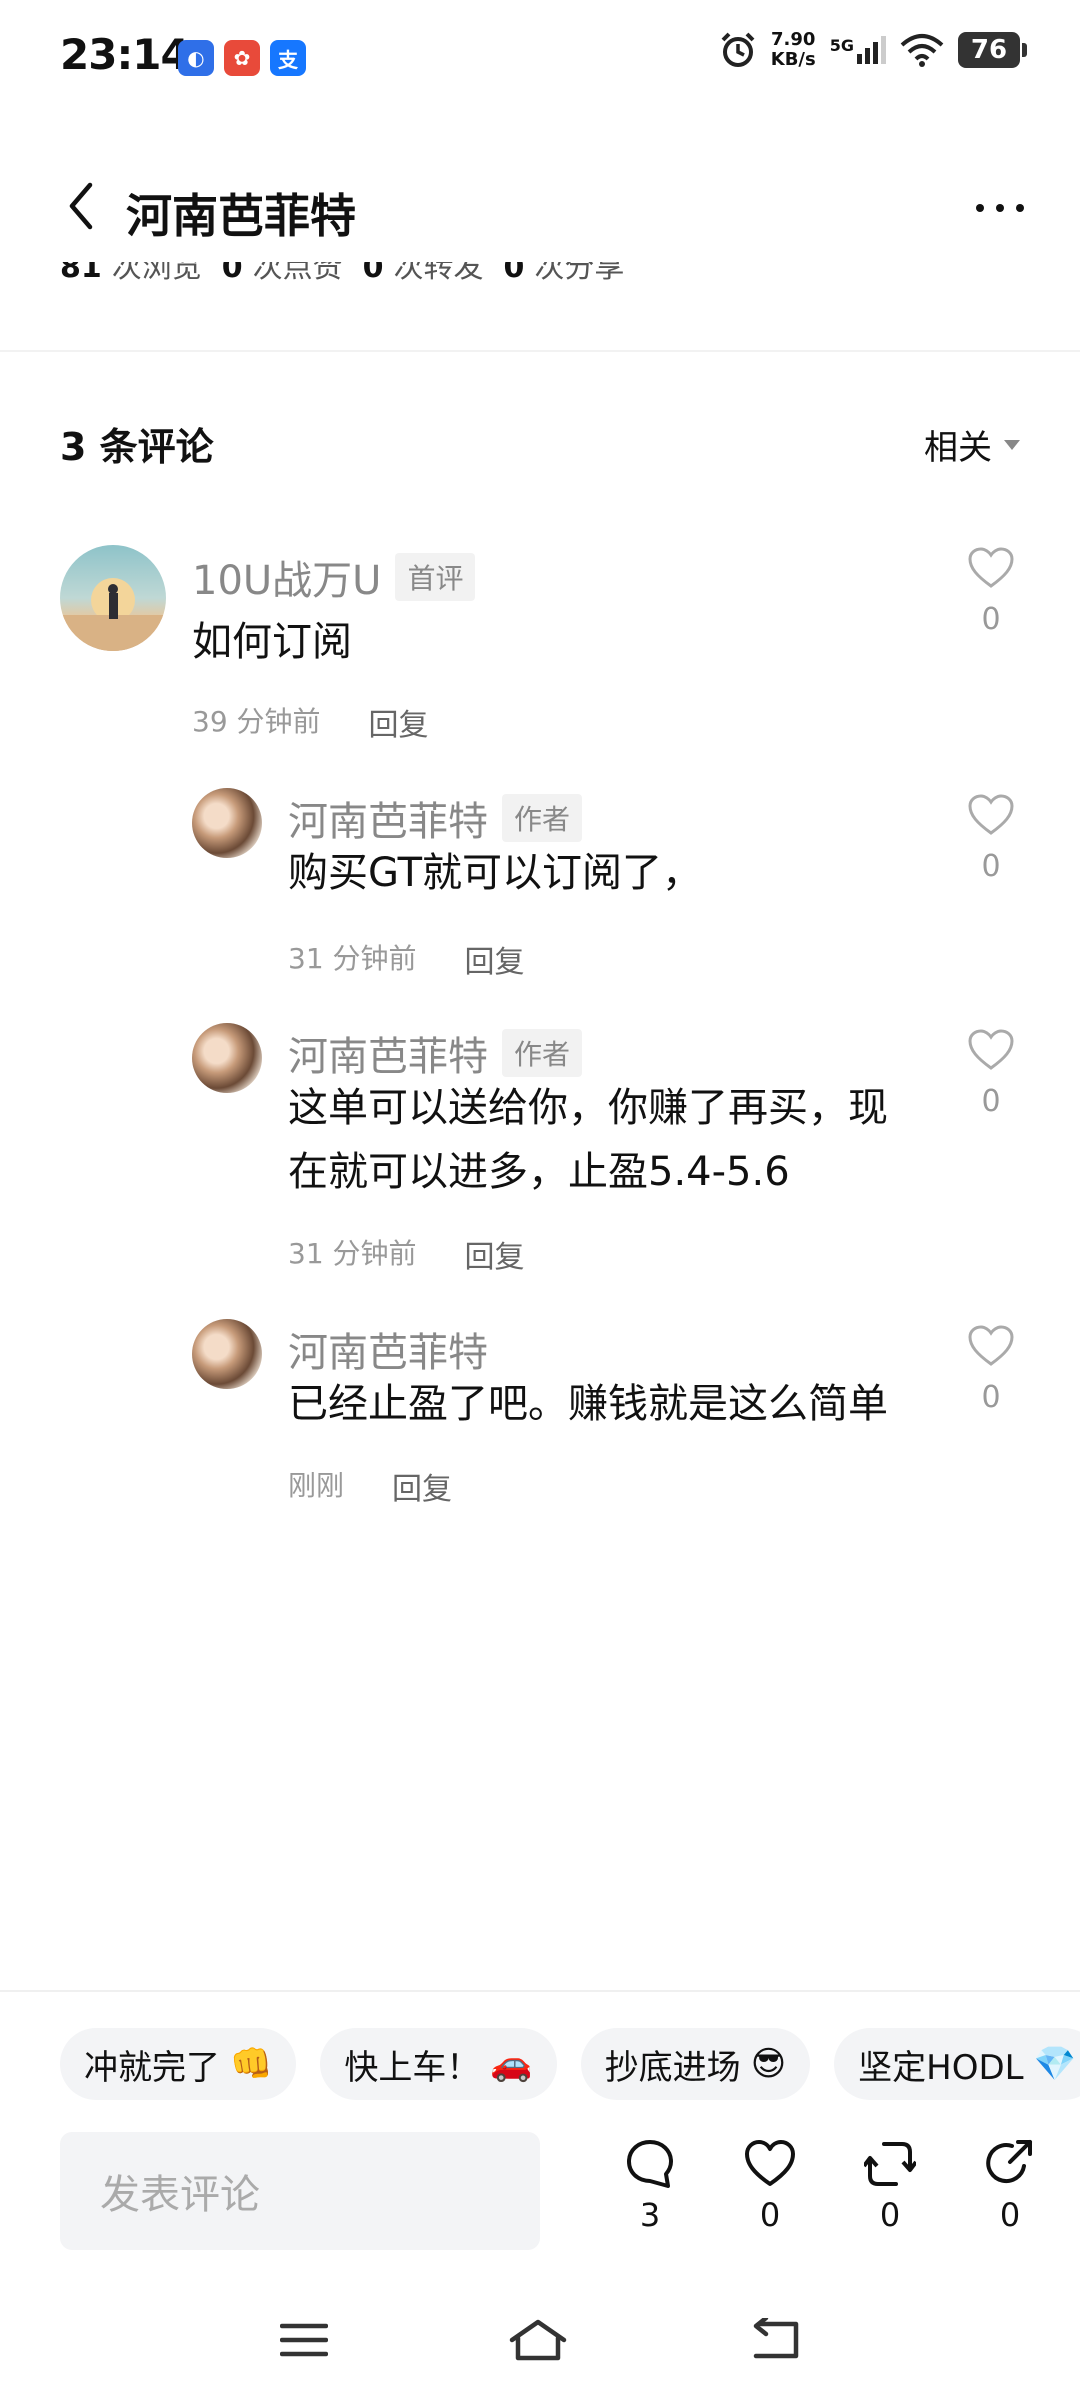 Image resolution: width=1080 pixels, height=2400 pixels. I want to click on repost-icon, so click(890, 2164).